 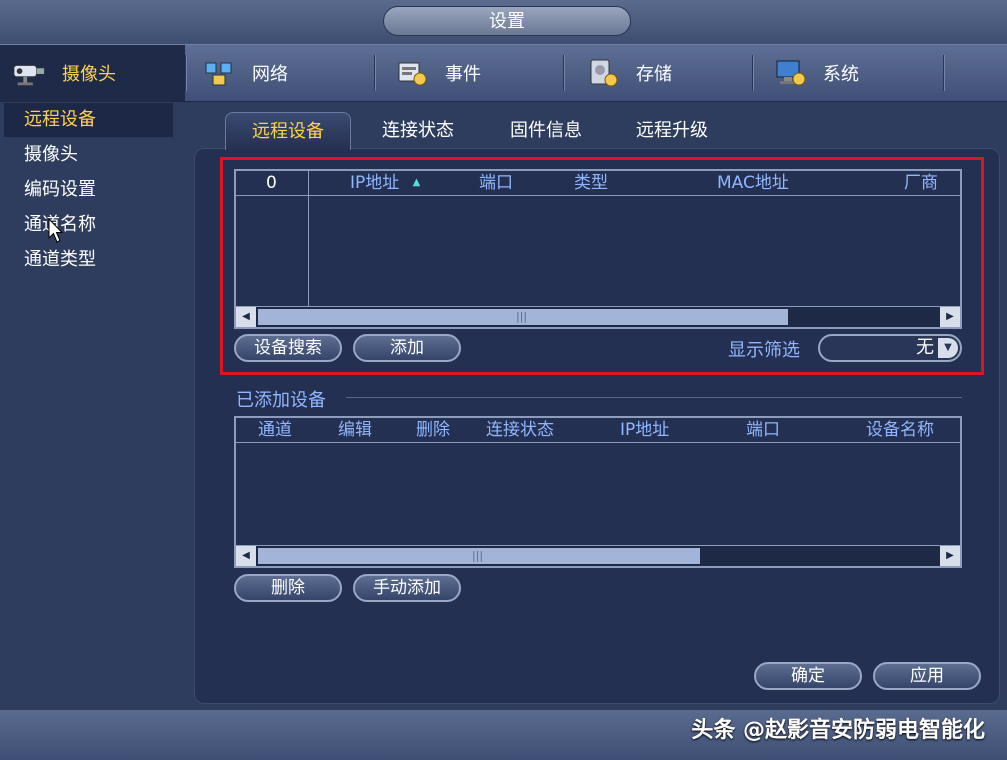 What do you see at coordinates (275, 430) in the screenshot?
I see `column-header-channel: 通道` at bounding box center [275, 430].